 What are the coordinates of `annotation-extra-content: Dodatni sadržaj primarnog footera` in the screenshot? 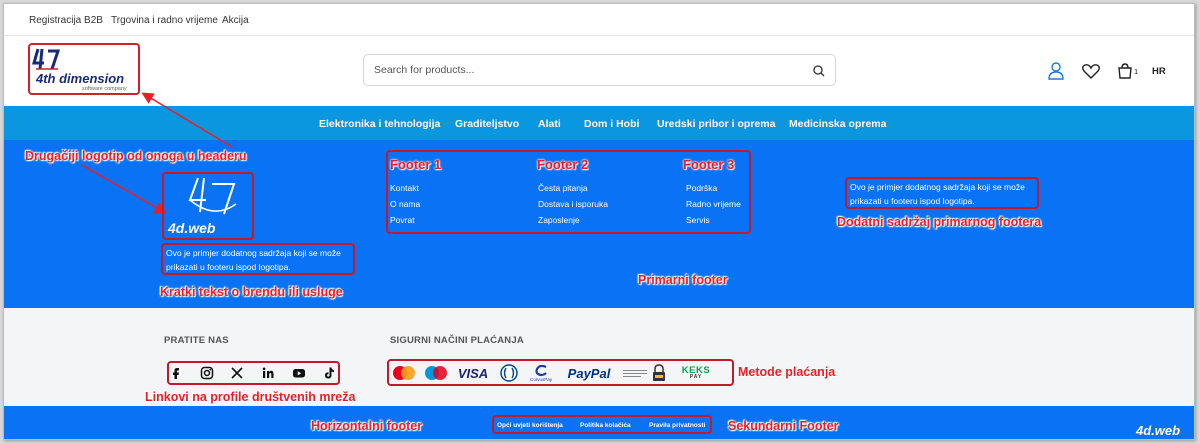 It's located at (939, 222).